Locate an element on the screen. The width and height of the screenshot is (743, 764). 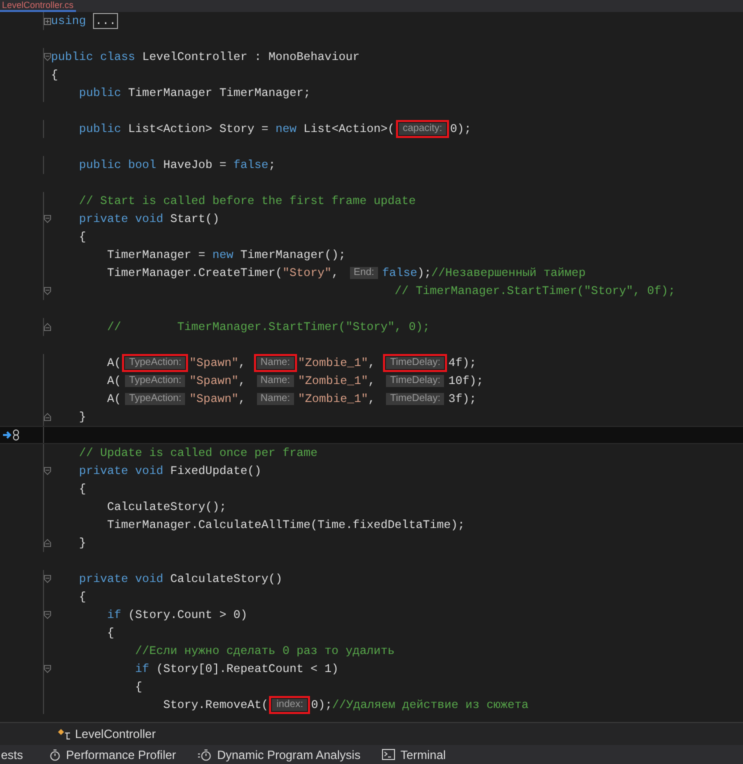
code-comment: // TimerManager.StartTimer("Story", 0); is located at coordinates (268, 327).